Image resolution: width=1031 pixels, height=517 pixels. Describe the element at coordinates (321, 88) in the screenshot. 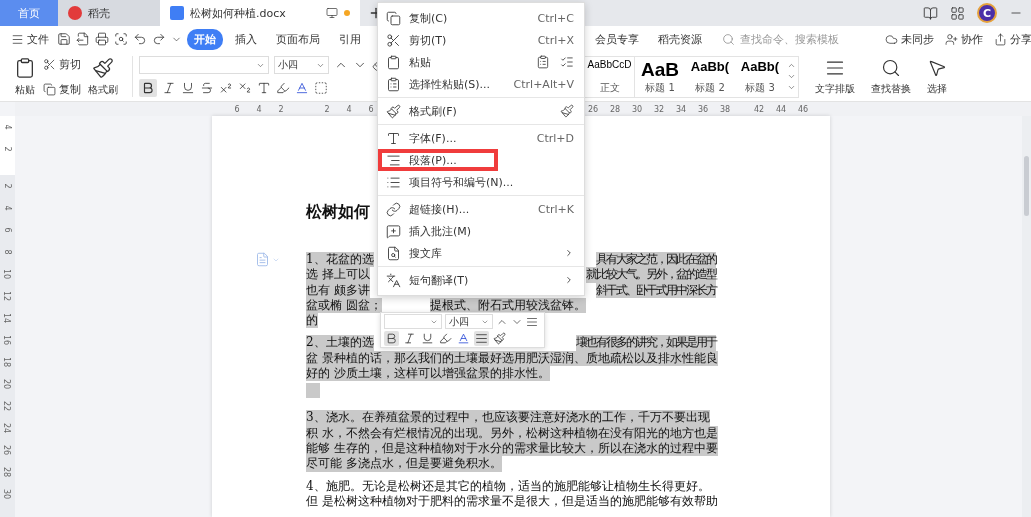

I see `border-icon` at that location.